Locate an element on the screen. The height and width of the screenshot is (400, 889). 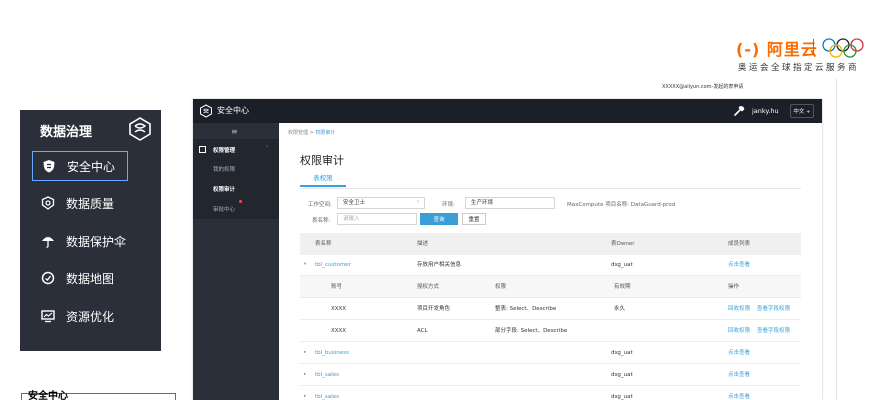
divider-line is located at coordinates (836, 239).